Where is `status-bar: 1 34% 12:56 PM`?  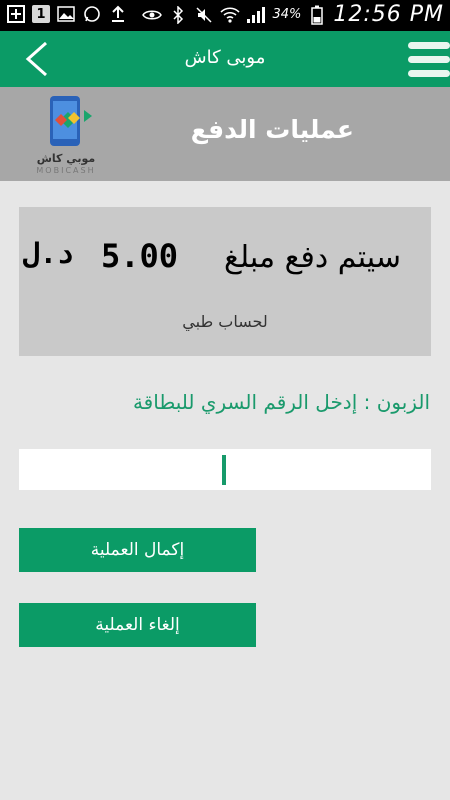 status-bar: 1 34% 12:56 PM is located at coordinates (225, 15).